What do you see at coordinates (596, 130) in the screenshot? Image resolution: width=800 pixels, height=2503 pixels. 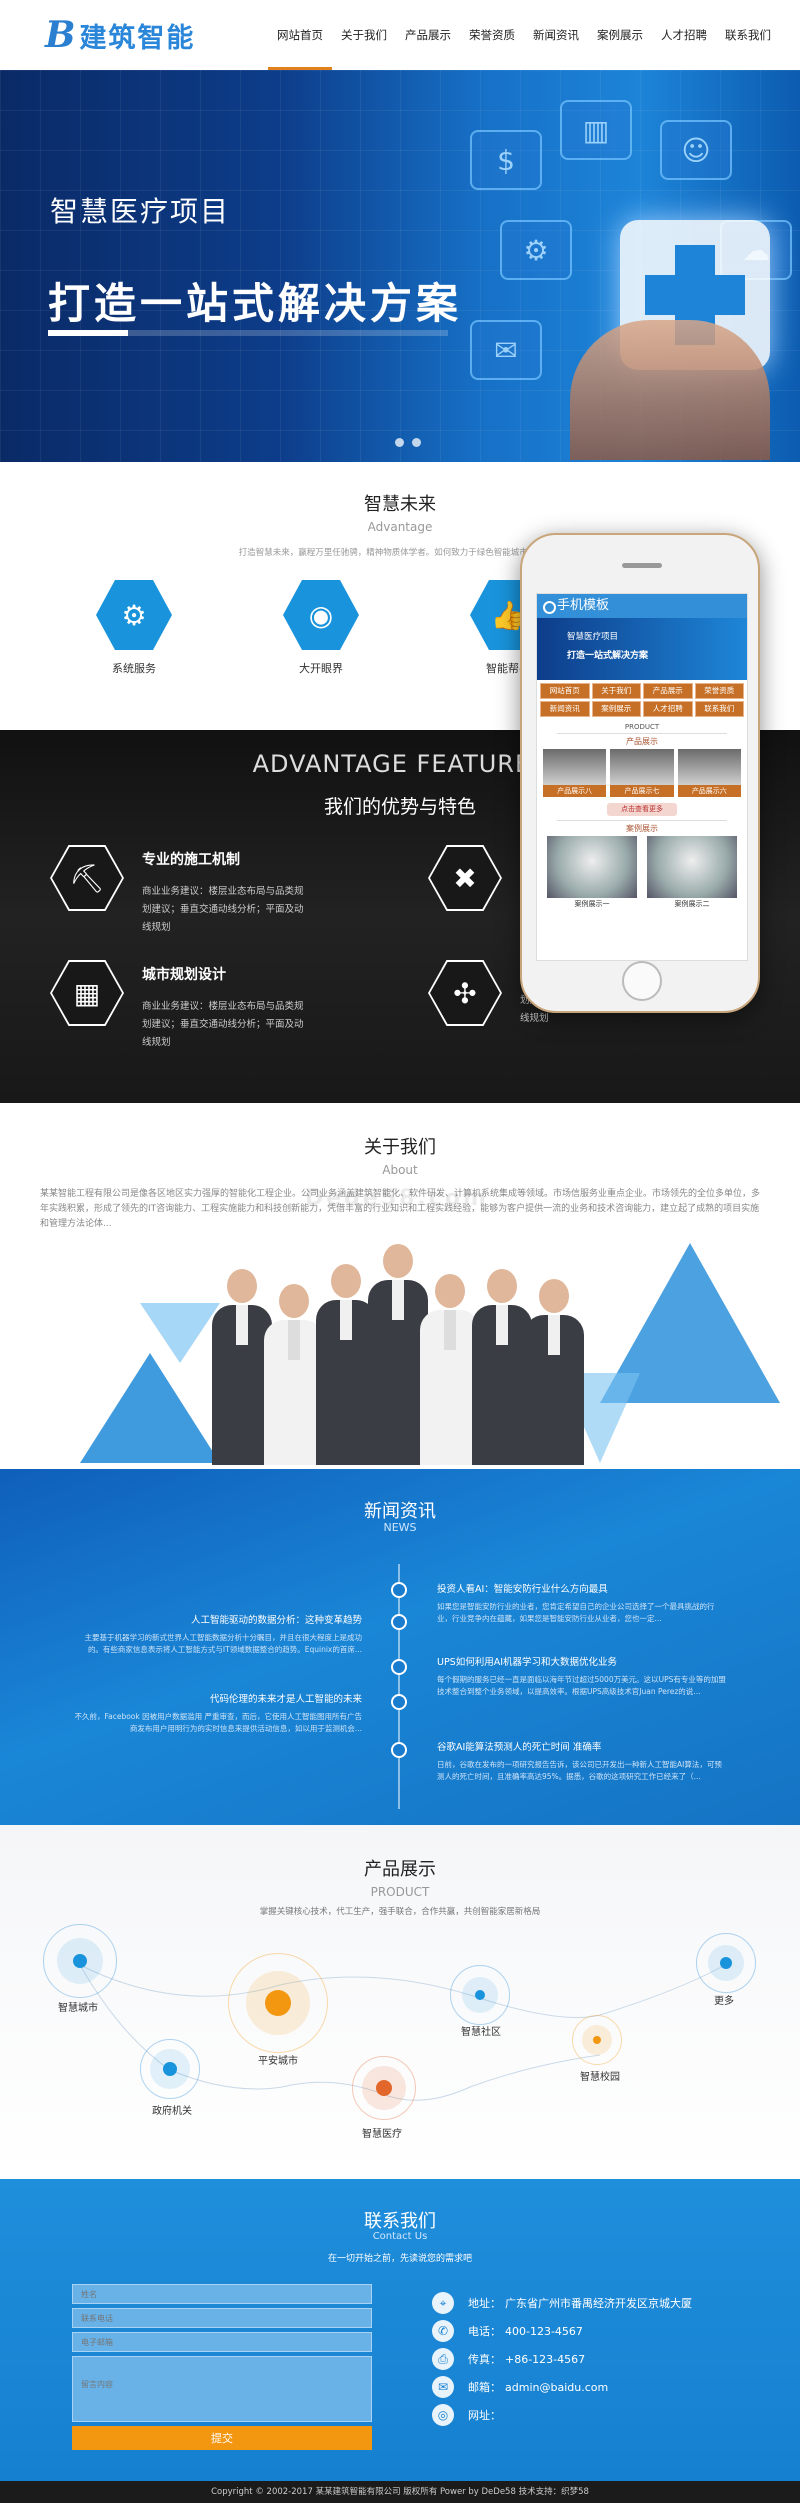 I see `chart-icon: ▥` at bounding box center [596, 130].